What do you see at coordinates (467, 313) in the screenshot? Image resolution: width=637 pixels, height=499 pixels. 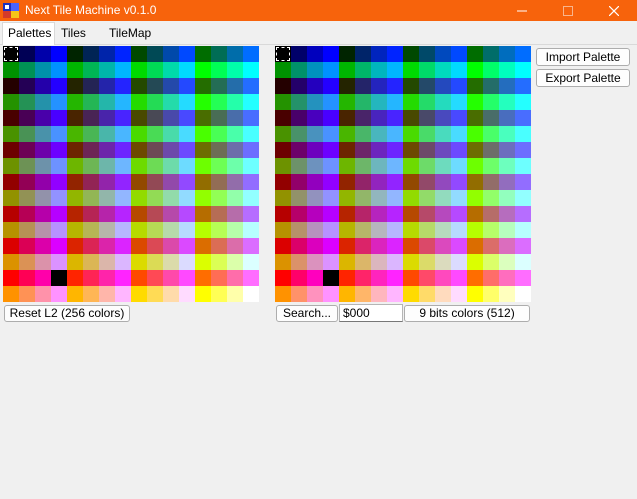 I see `color-mode-button: 9 bits colors (512)` at bounding box center [467, 313].